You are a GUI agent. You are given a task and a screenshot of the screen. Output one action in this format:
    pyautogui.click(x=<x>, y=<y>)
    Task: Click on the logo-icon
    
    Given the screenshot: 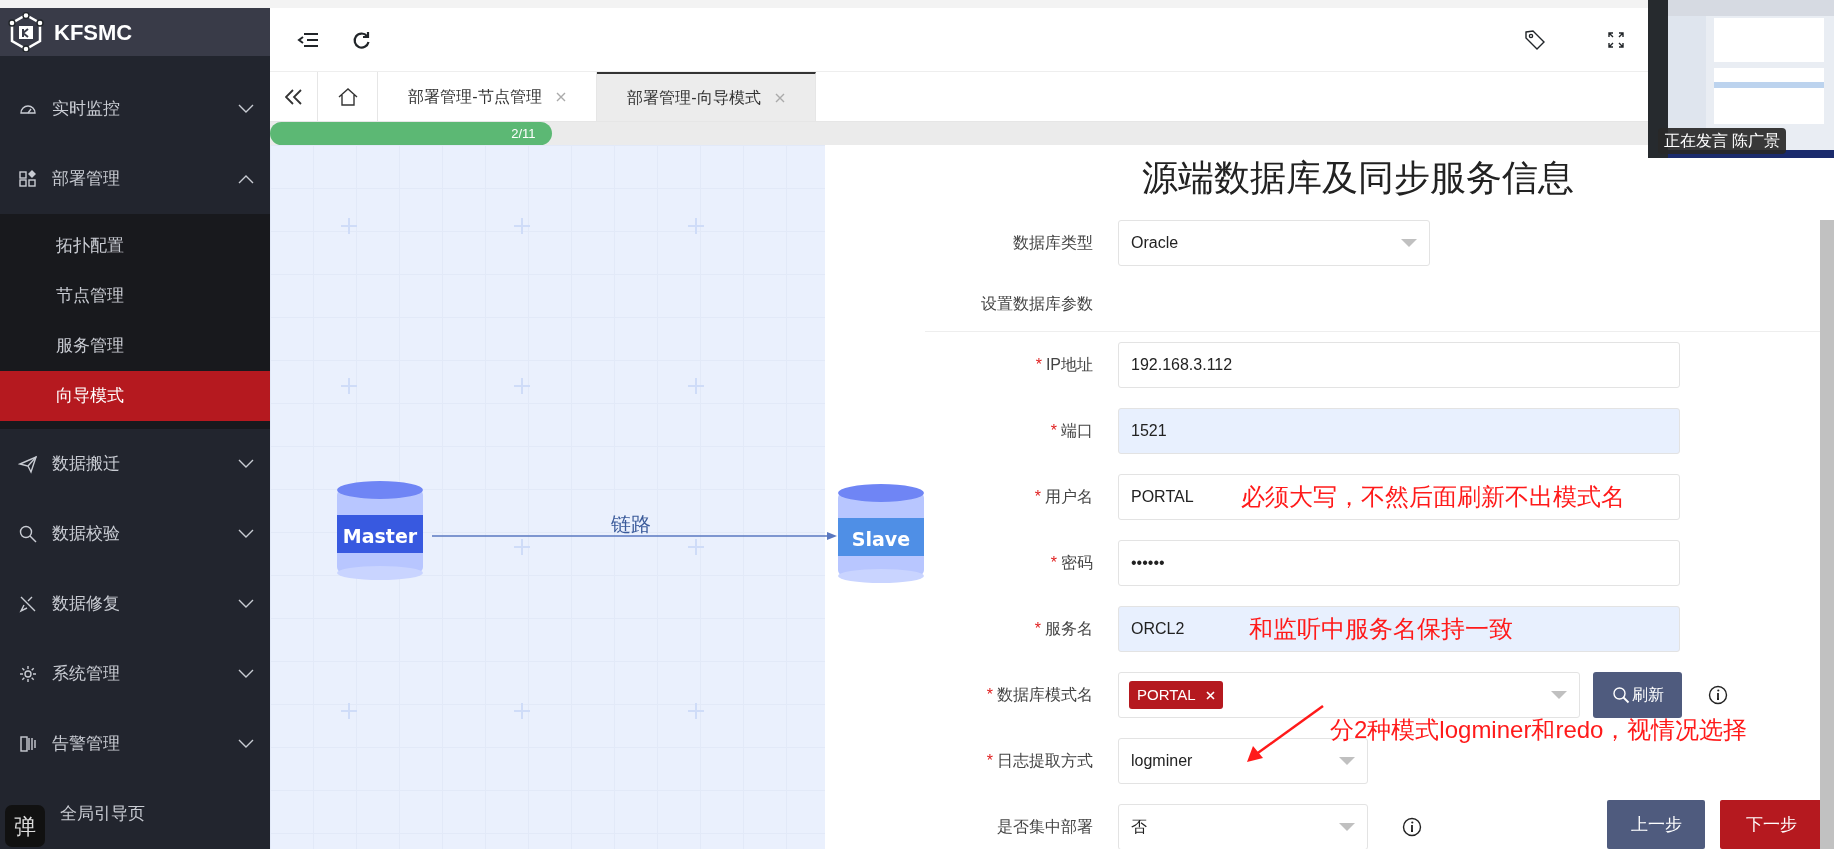 What is the action you would take?
    pyautogui.click(x=26, y=32)
    